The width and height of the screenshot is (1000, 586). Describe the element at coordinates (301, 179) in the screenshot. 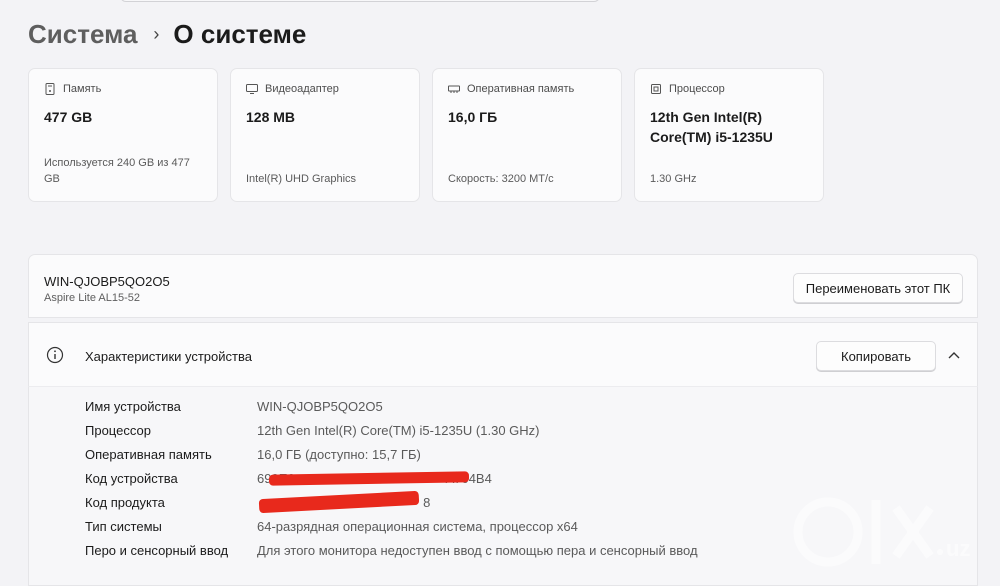

I see `display-adapter-card-sub: Intel(R) UHD Graphics` at that location.